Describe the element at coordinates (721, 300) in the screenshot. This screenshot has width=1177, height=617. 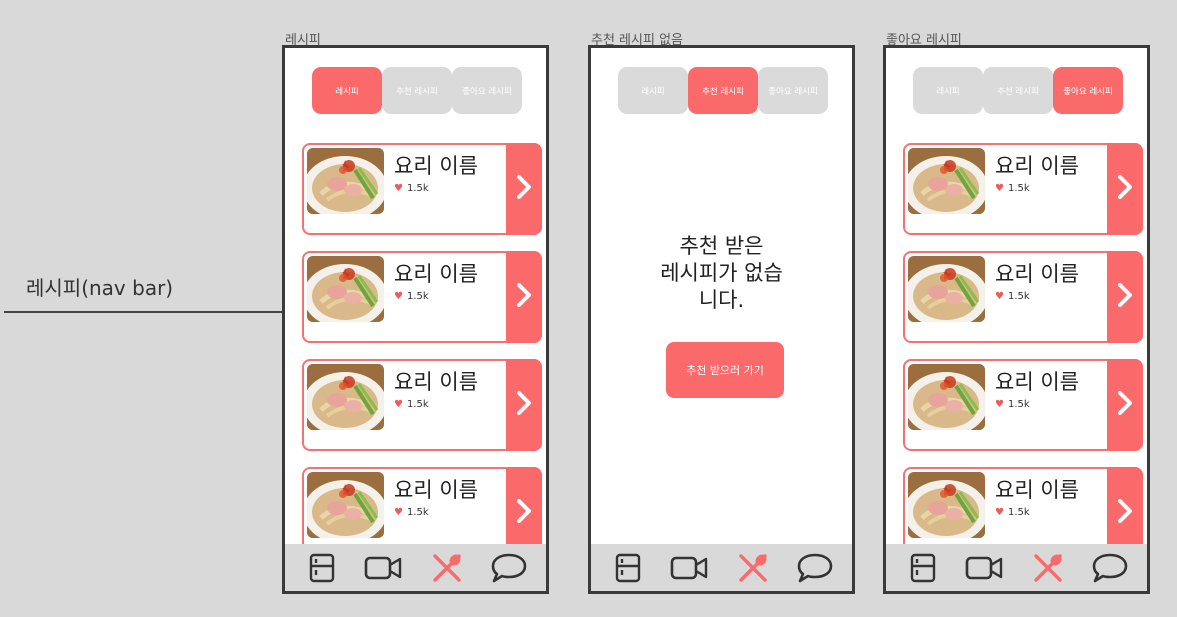
I see `empty-message-line: 니다.` at that location.